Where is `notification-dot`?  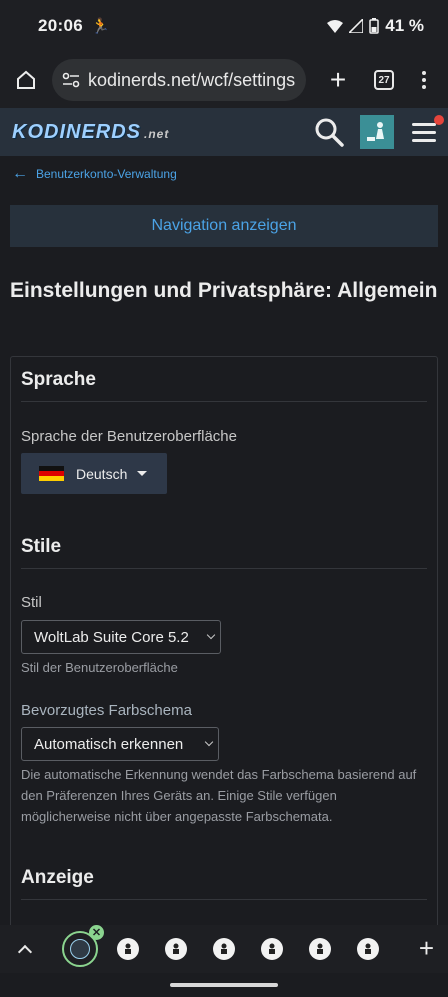 notification-dot is located at coordinates (439, 119).